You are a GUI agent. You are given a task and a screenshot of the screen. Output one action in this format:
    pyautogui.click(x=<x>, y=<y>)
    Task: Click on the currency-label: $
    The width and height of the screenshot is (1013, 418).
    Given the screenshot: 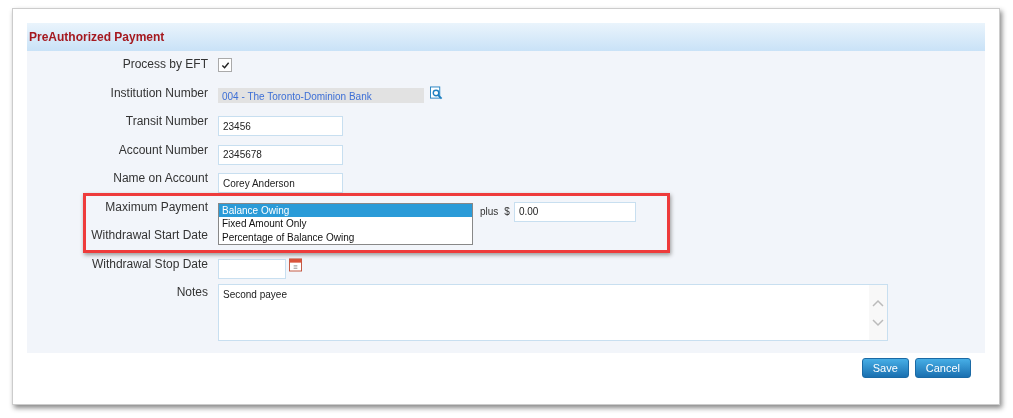 What is the action you would take?
    pyautogui.click(x=507, y=211)
    